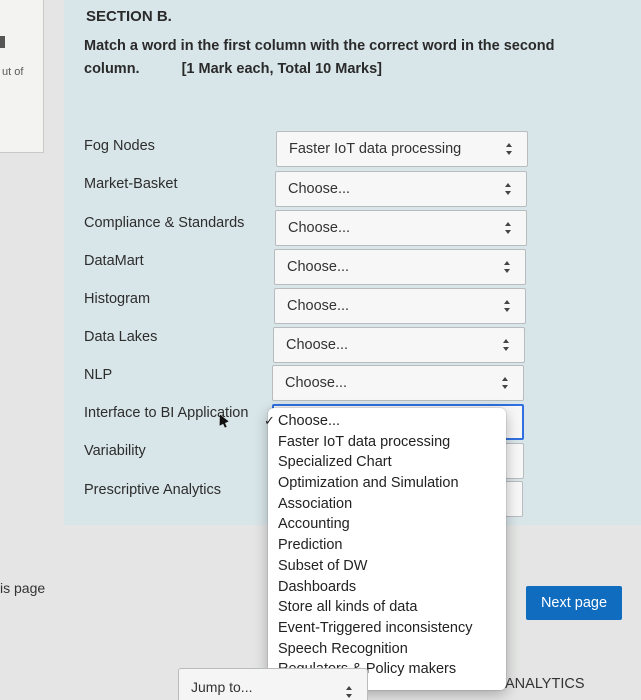  What do you see at coordinates (387, 483) in the screenshot?
I see `dropdown-option: Optimization and Simulation` at bounding box center [387, 483].